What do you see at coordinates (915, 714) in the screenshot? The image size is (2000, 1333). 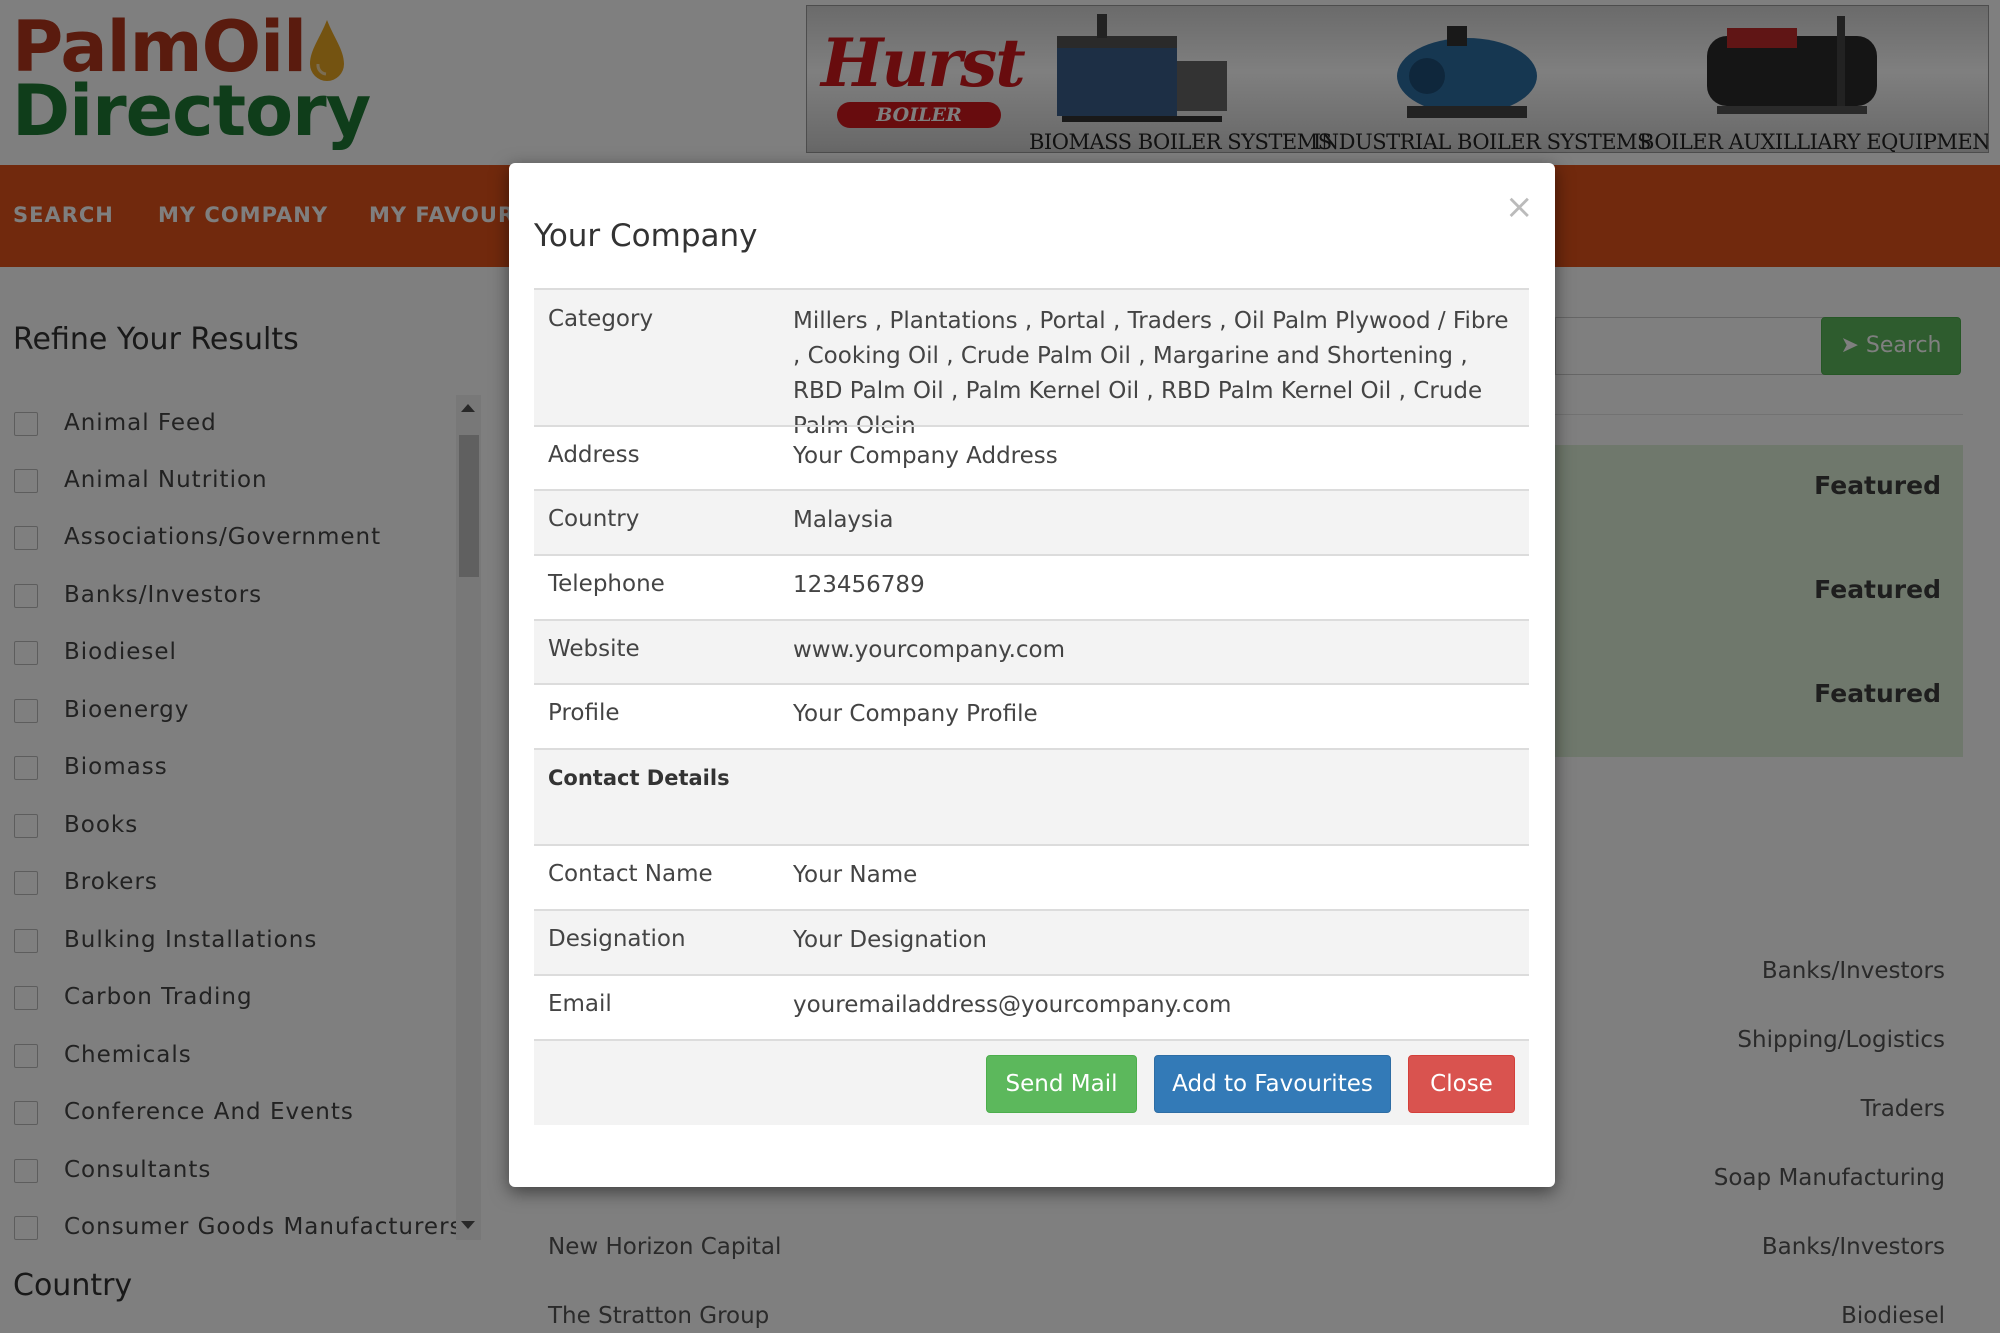 I see `detail-value: Your Company Profile` at bounding box center [915, 714].